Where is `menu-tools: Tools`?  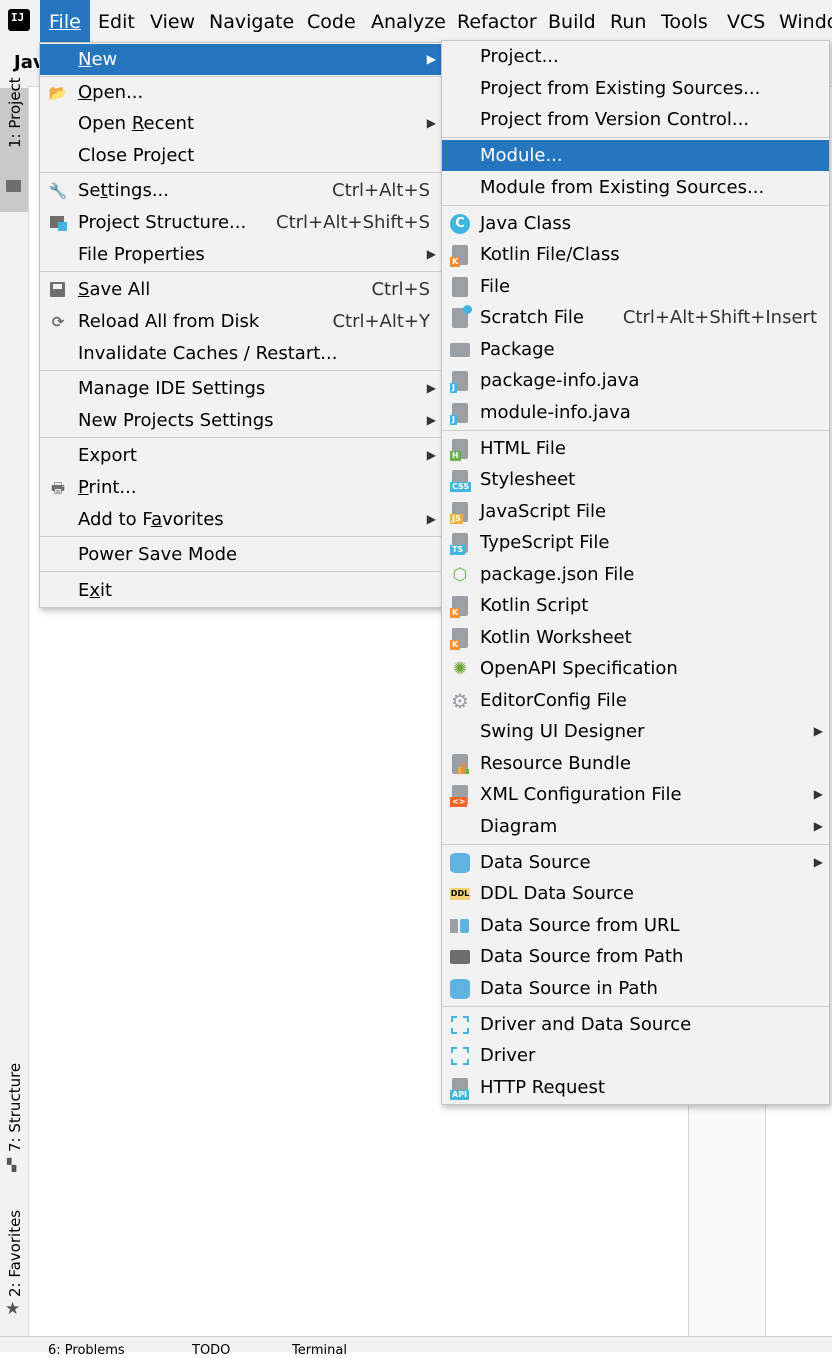
menu-tools: Tools is located at coordinates (684, 21).